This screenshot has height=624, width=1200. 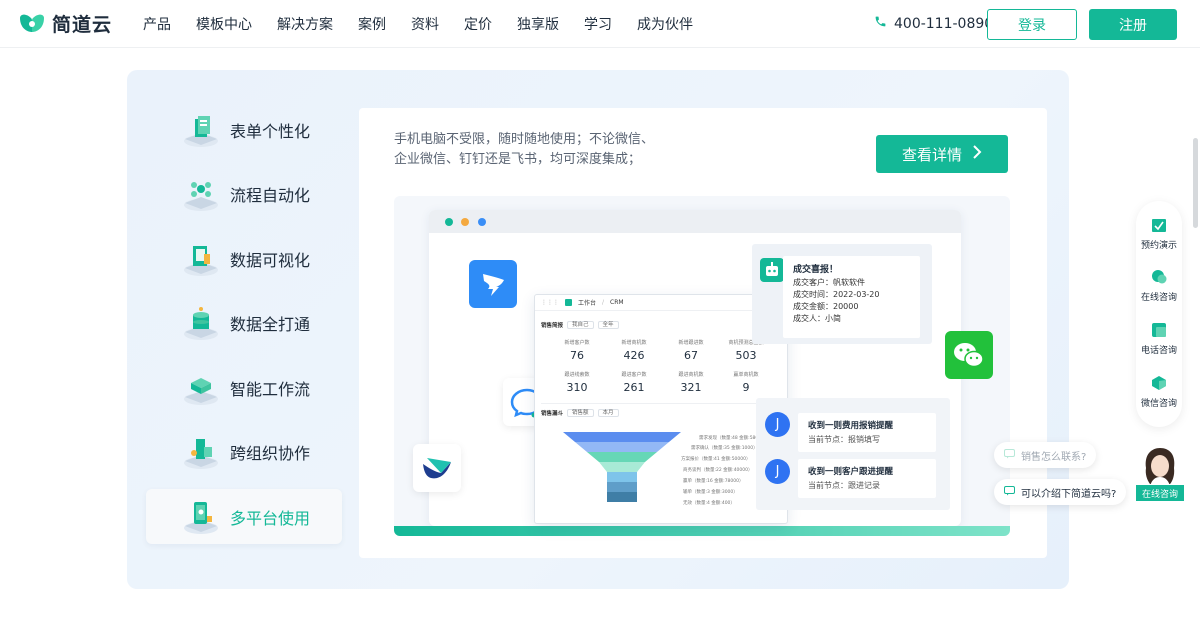 What do you see at coordinates (478, 24) in the screenshot?
I see `nav-pricing: 定价` at bounding box center [478, 24].